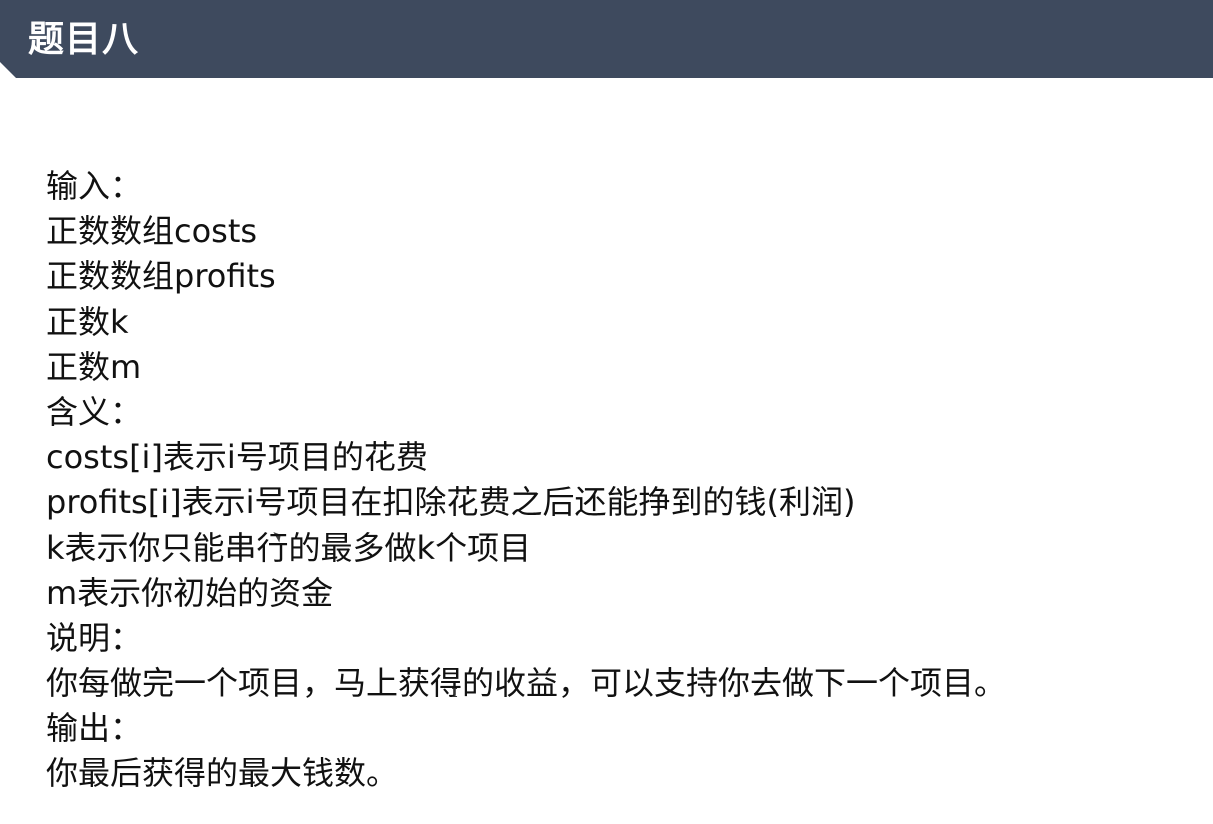  I want to click on header-corner-notch, so click(8, 70).